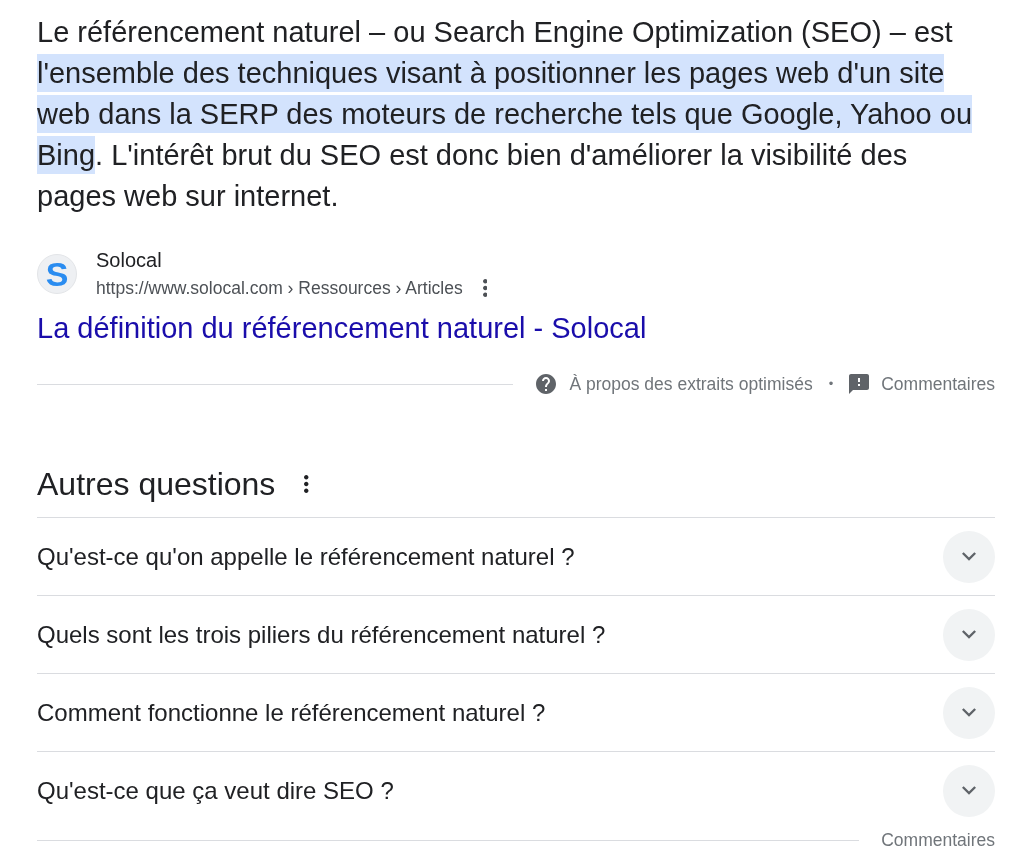 Image resolution: width=1024 pixels, height=852 pixels. Describe the element at coordinates (129, 260) in the screenshot. I see `site-name: Solocal` at that location.